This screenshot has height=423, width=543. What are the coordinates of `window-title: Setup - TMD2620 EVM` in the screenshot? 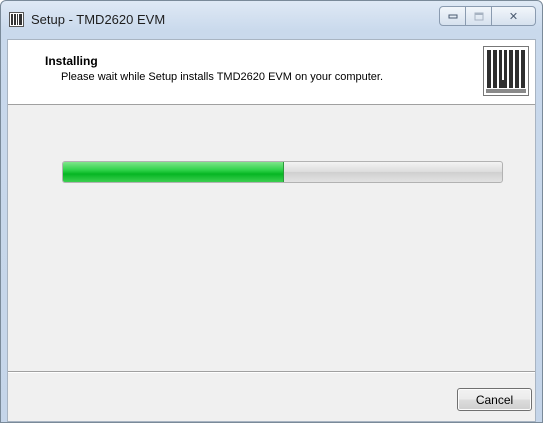 It's located at (98, 19).